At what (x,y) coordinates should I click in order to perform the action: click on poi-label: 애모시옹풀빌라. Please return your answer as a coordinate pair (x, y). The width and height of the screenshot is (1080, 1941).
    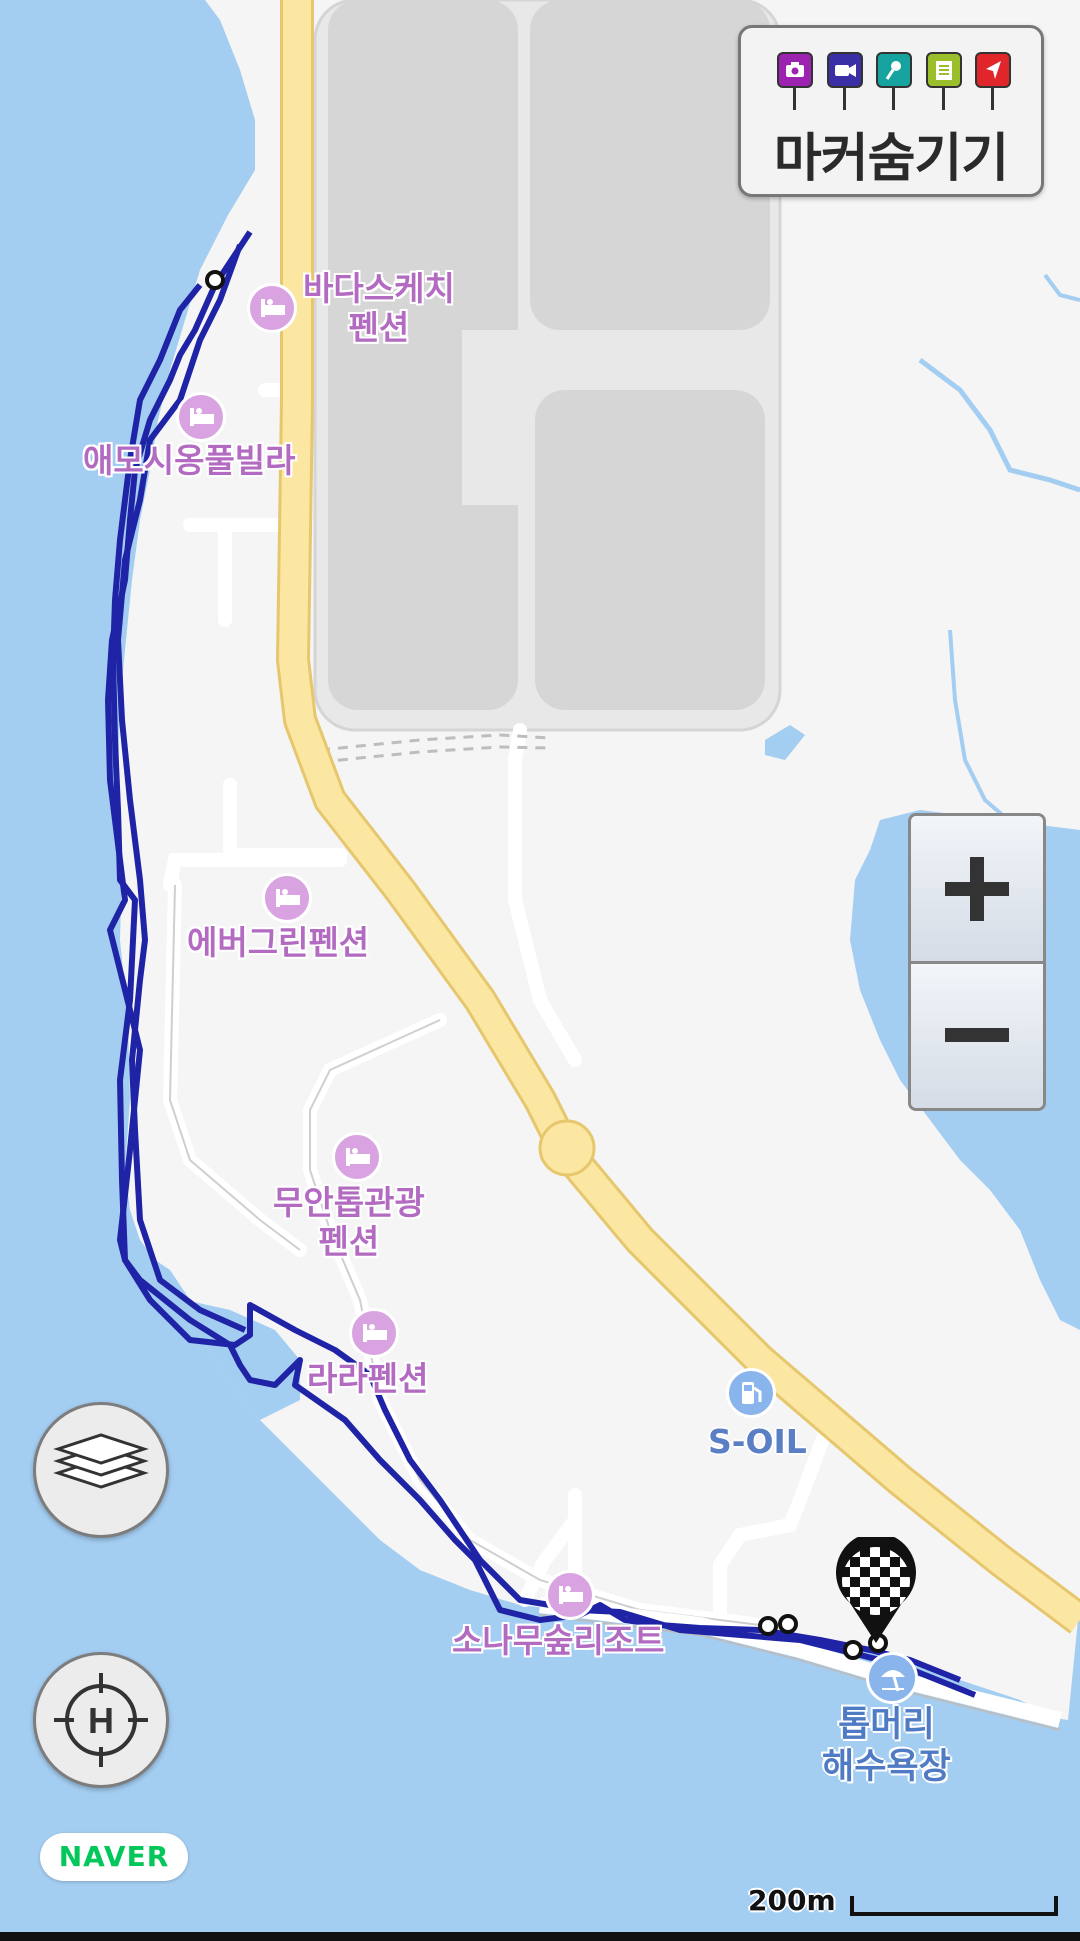
    Looking at the image, I should click on (189, 461).